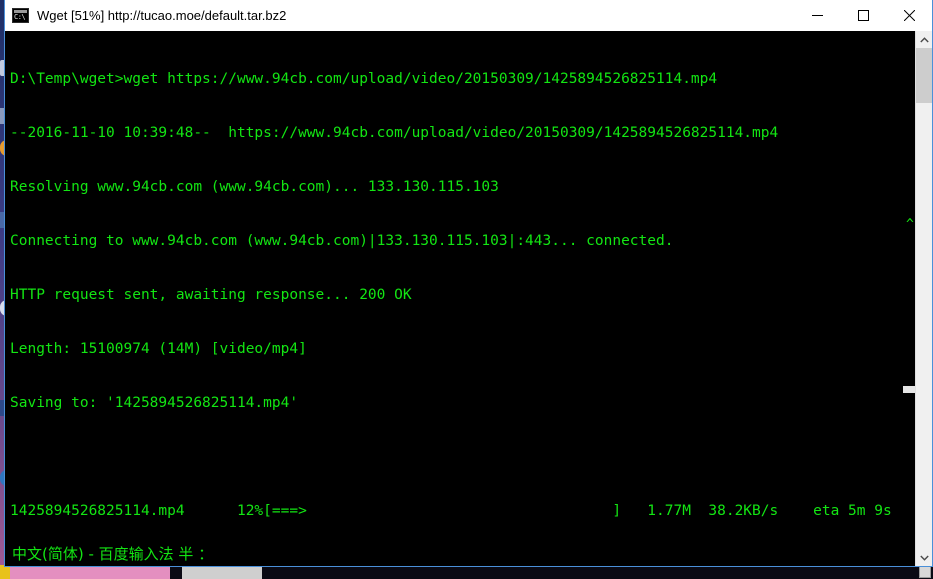 The height and width of the screenshot is (579, 933). What do you see at coordinates (925, 572) in the screenshot?
I see `taskbar-tray-icon` at bounding box center [925, 572].